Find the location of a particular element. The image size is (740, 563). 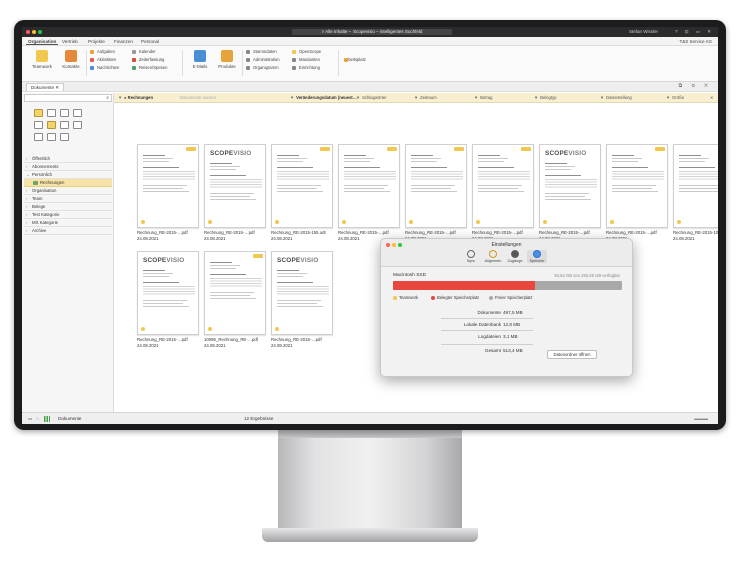

sidebar-item-team: Team is located at coordinates (68, 199).